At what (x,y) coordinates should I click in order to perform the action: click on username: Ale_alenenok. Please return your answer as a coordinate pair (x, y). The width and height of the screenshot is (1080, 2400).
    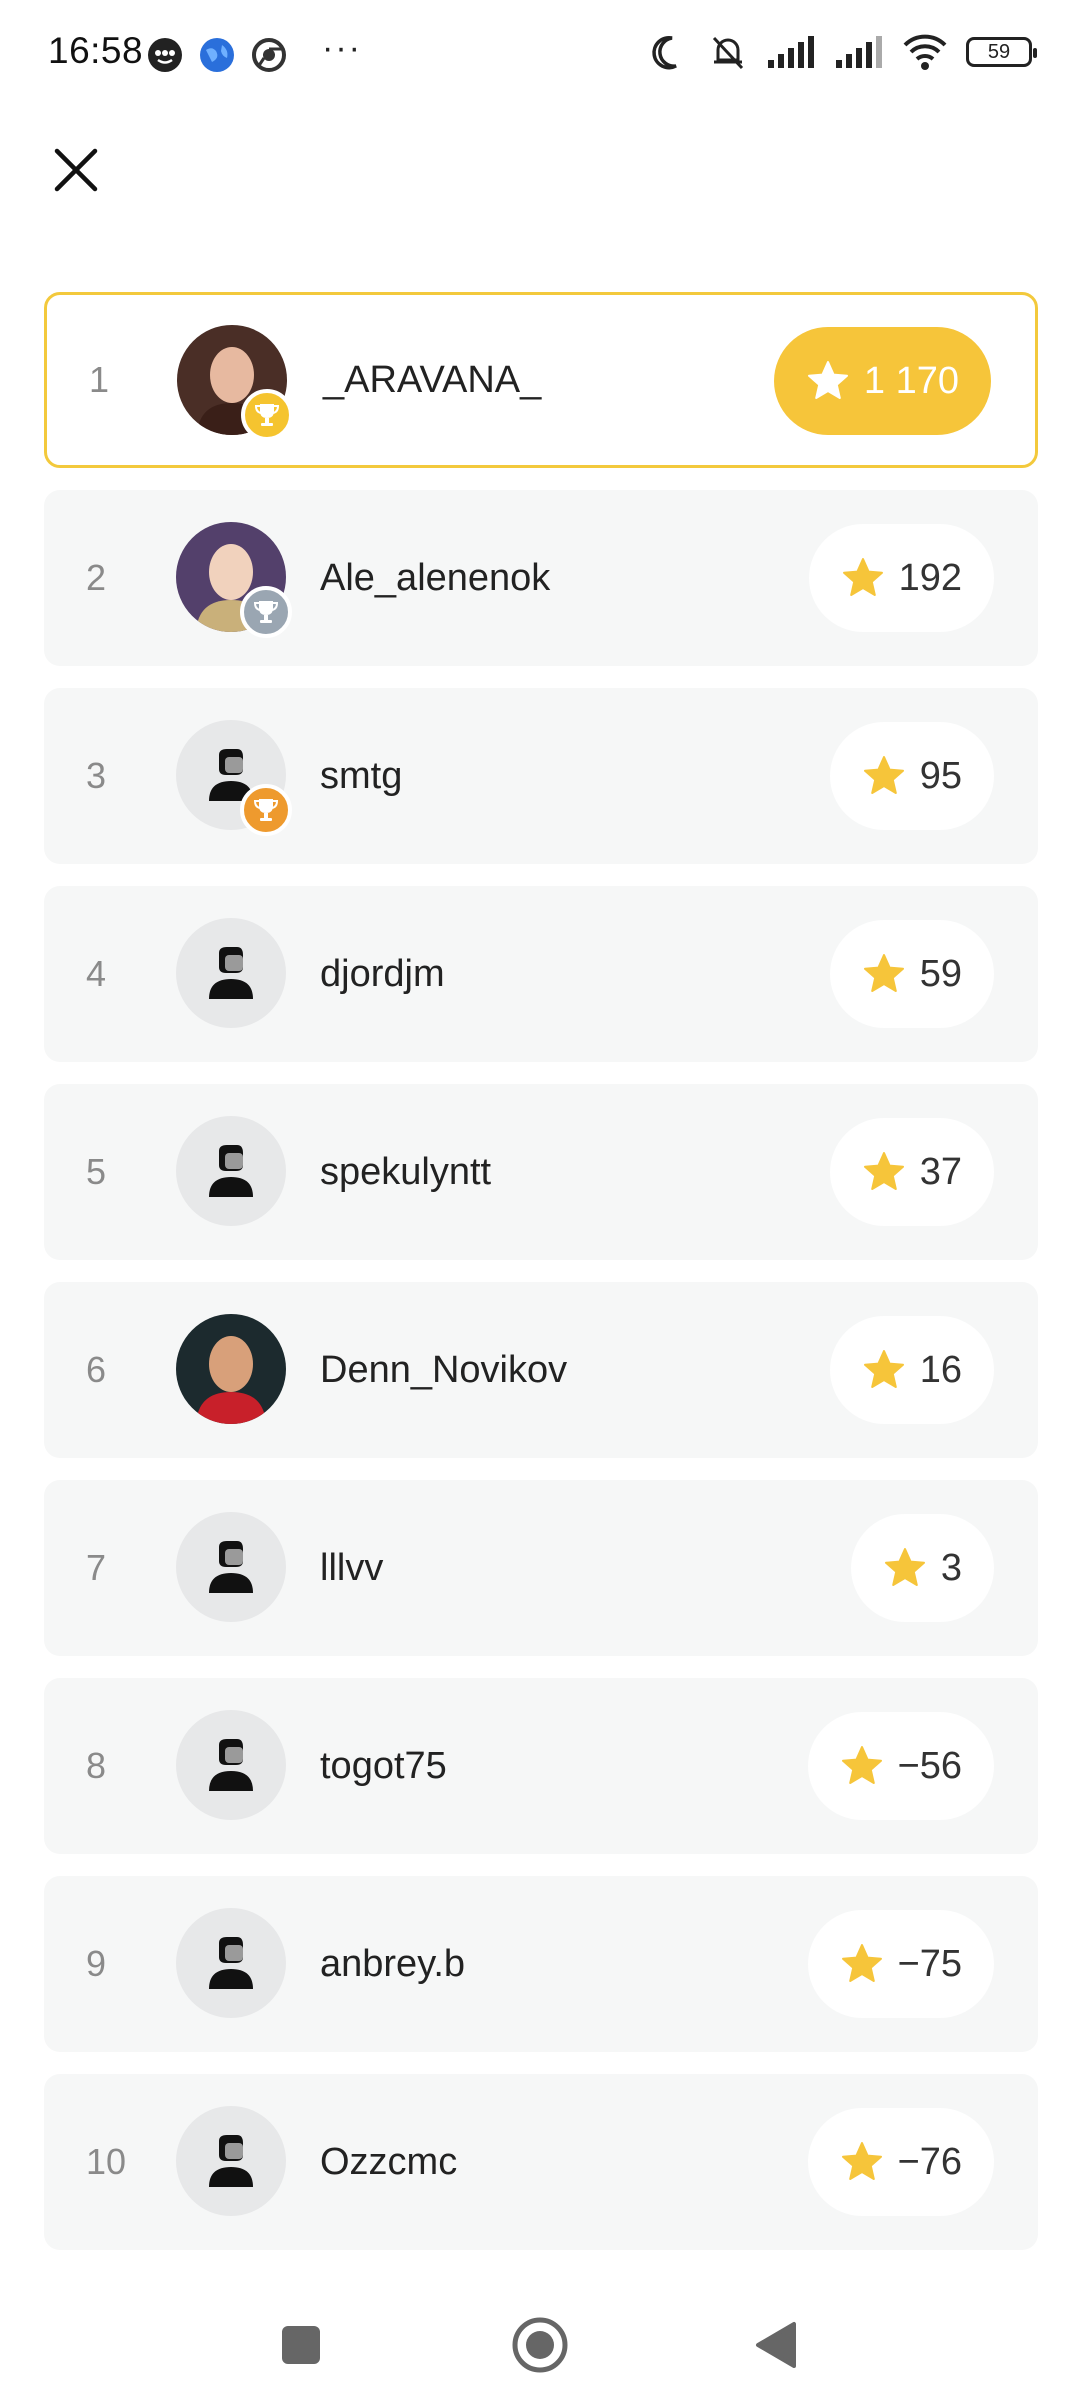
    Looking at the image, I should click on (435, 577).